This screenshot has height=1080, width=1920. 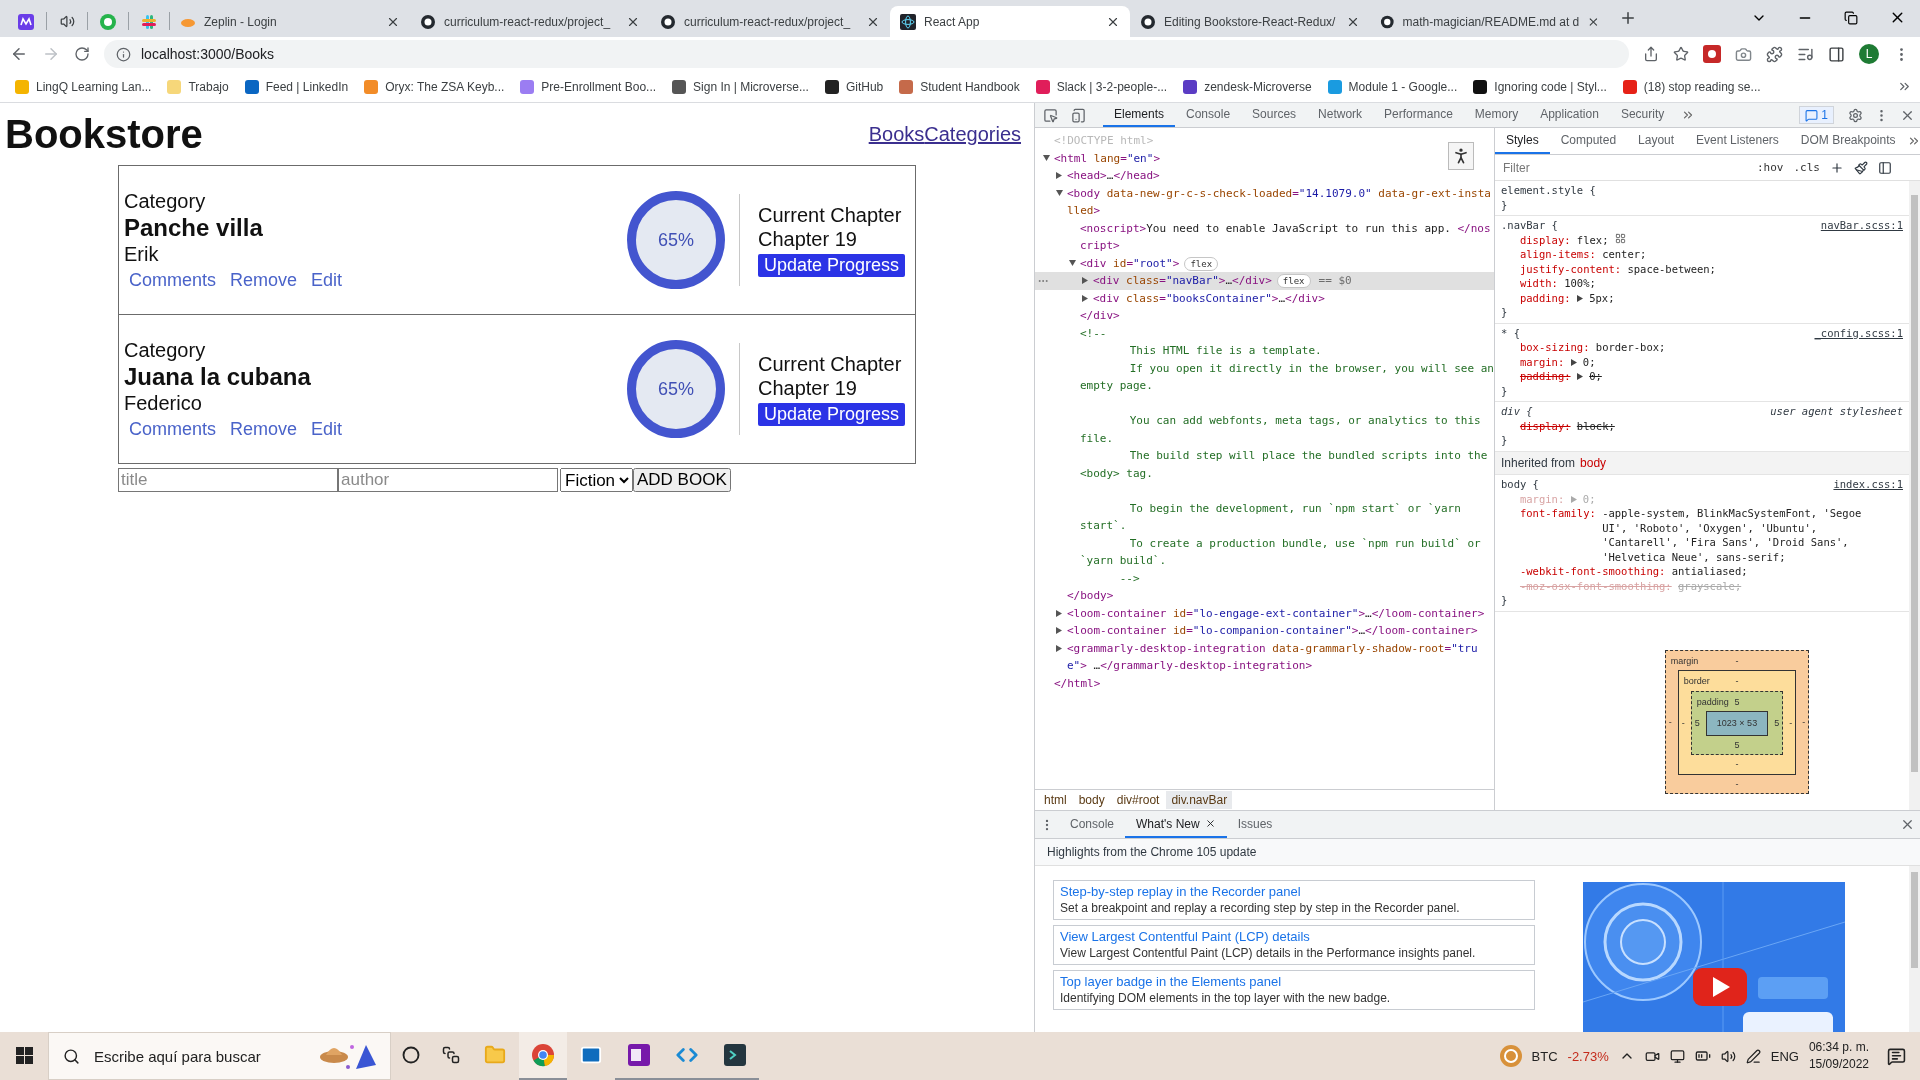 I want to click on device-icon, so click(x=1078, y=115).